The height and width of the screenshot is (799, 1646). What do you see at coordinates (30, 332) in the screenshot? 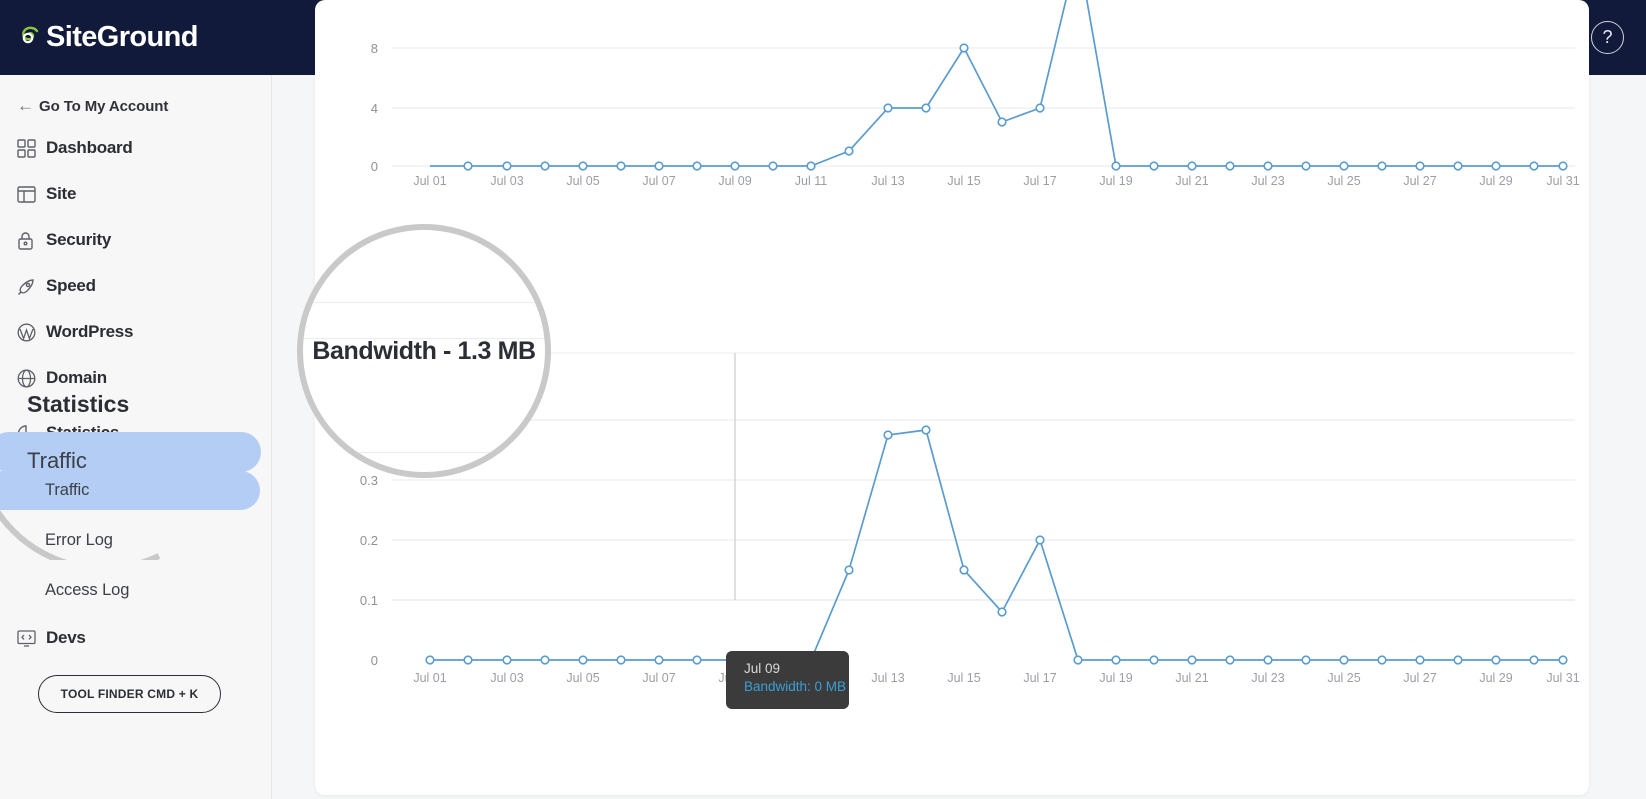
I see `wordpress-icon` at bounding box center [30, 332].